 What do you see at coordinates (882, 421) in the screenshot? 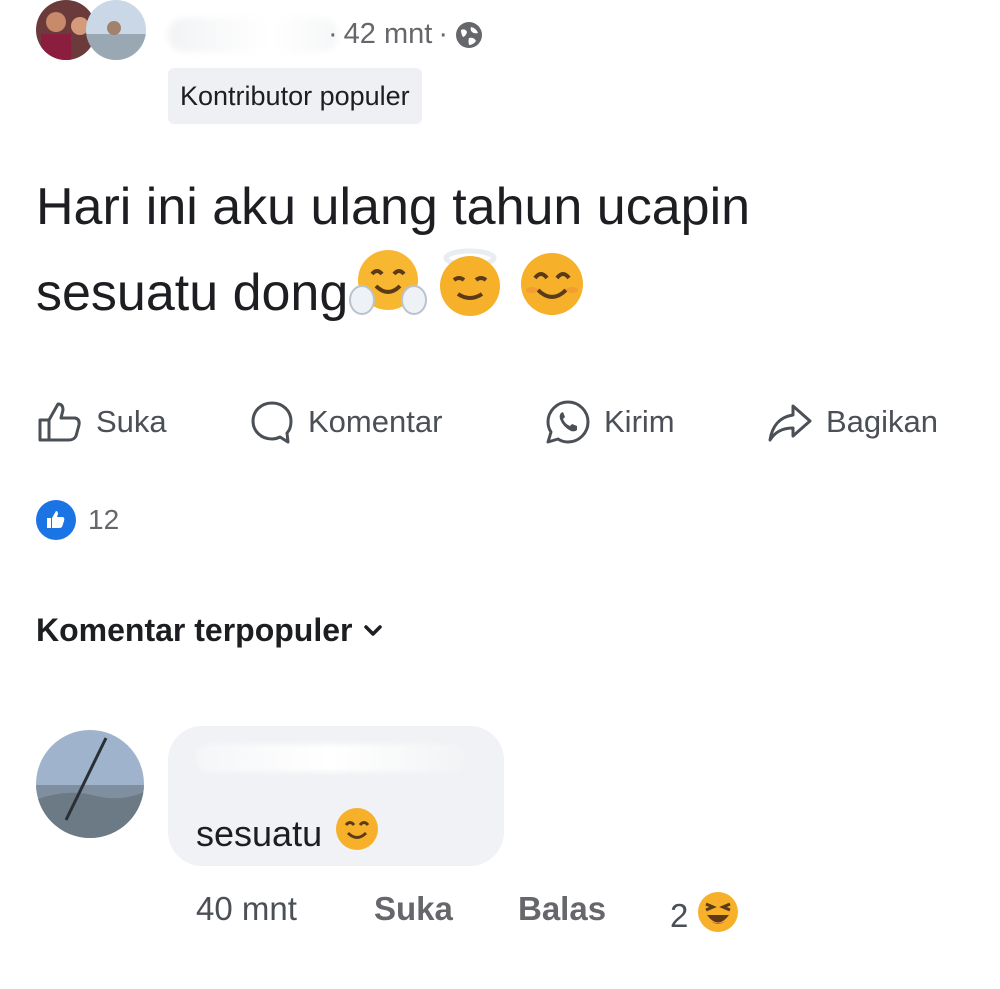
I see `share-label: Bagikan` at bounding box center [882, 421].